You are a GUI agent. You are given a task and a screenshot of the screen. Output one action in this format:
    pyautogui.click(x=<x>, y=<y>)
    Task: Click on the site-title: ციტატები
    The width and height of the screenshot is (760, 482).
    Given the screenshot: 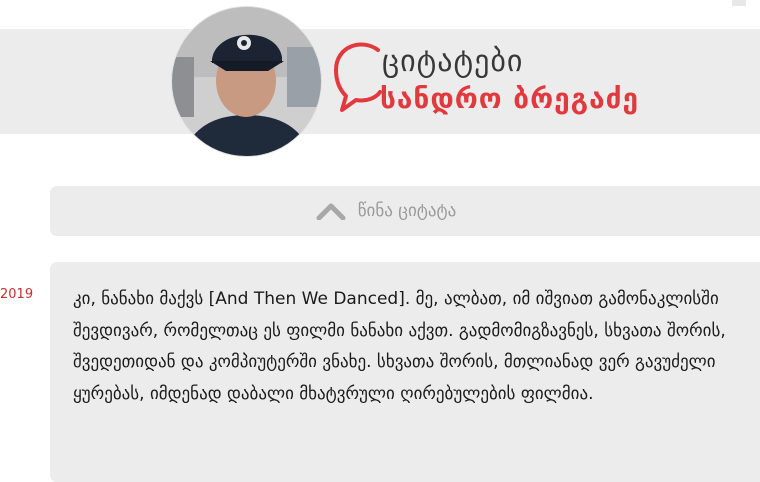 What is the action you would take?
    pyautogui.click(x=453, y=61)
    